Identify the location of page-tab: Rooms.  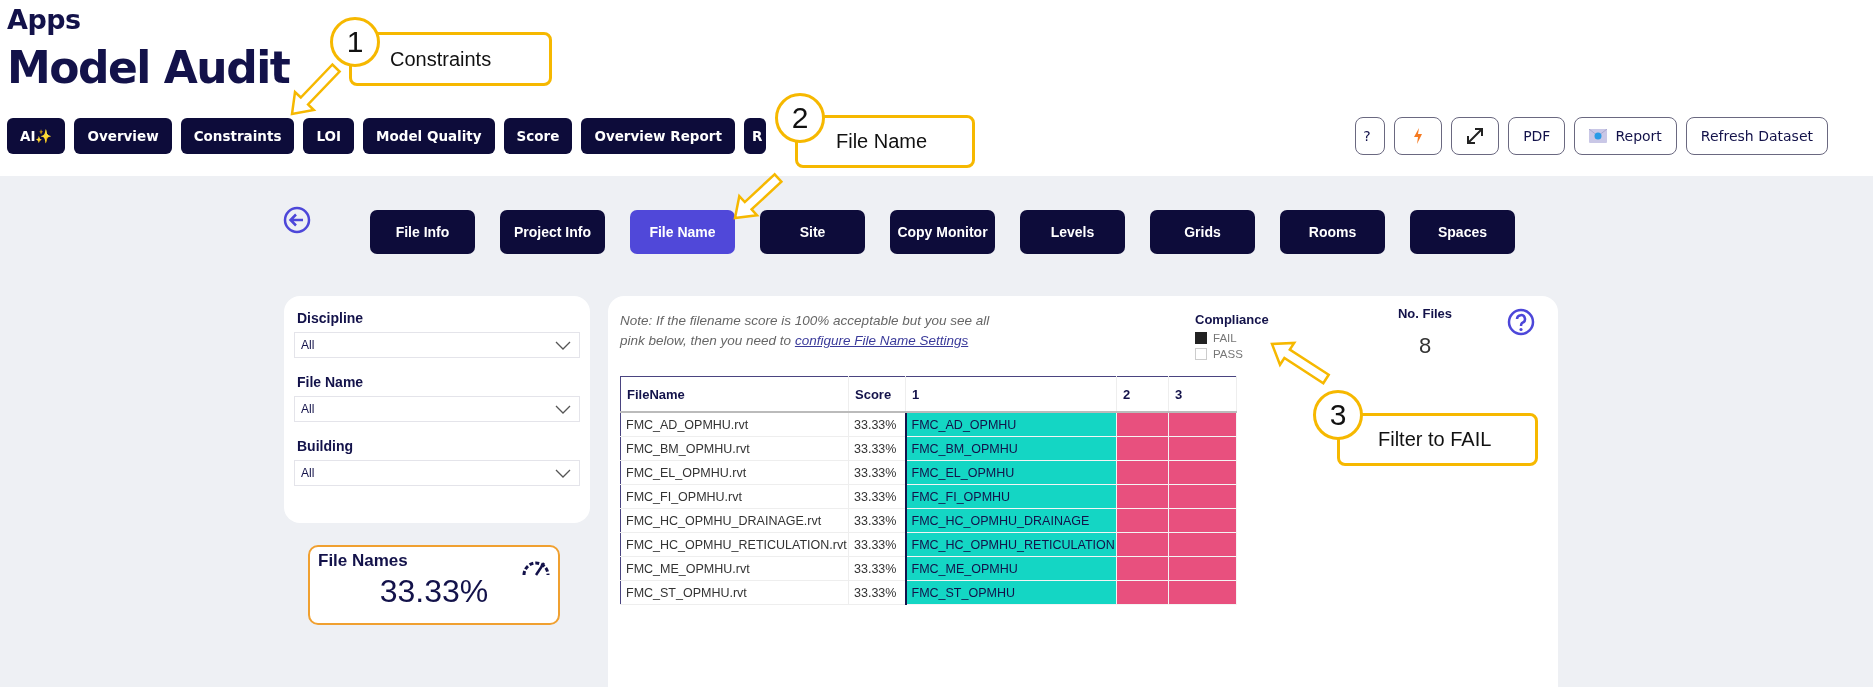
(1332, 232).